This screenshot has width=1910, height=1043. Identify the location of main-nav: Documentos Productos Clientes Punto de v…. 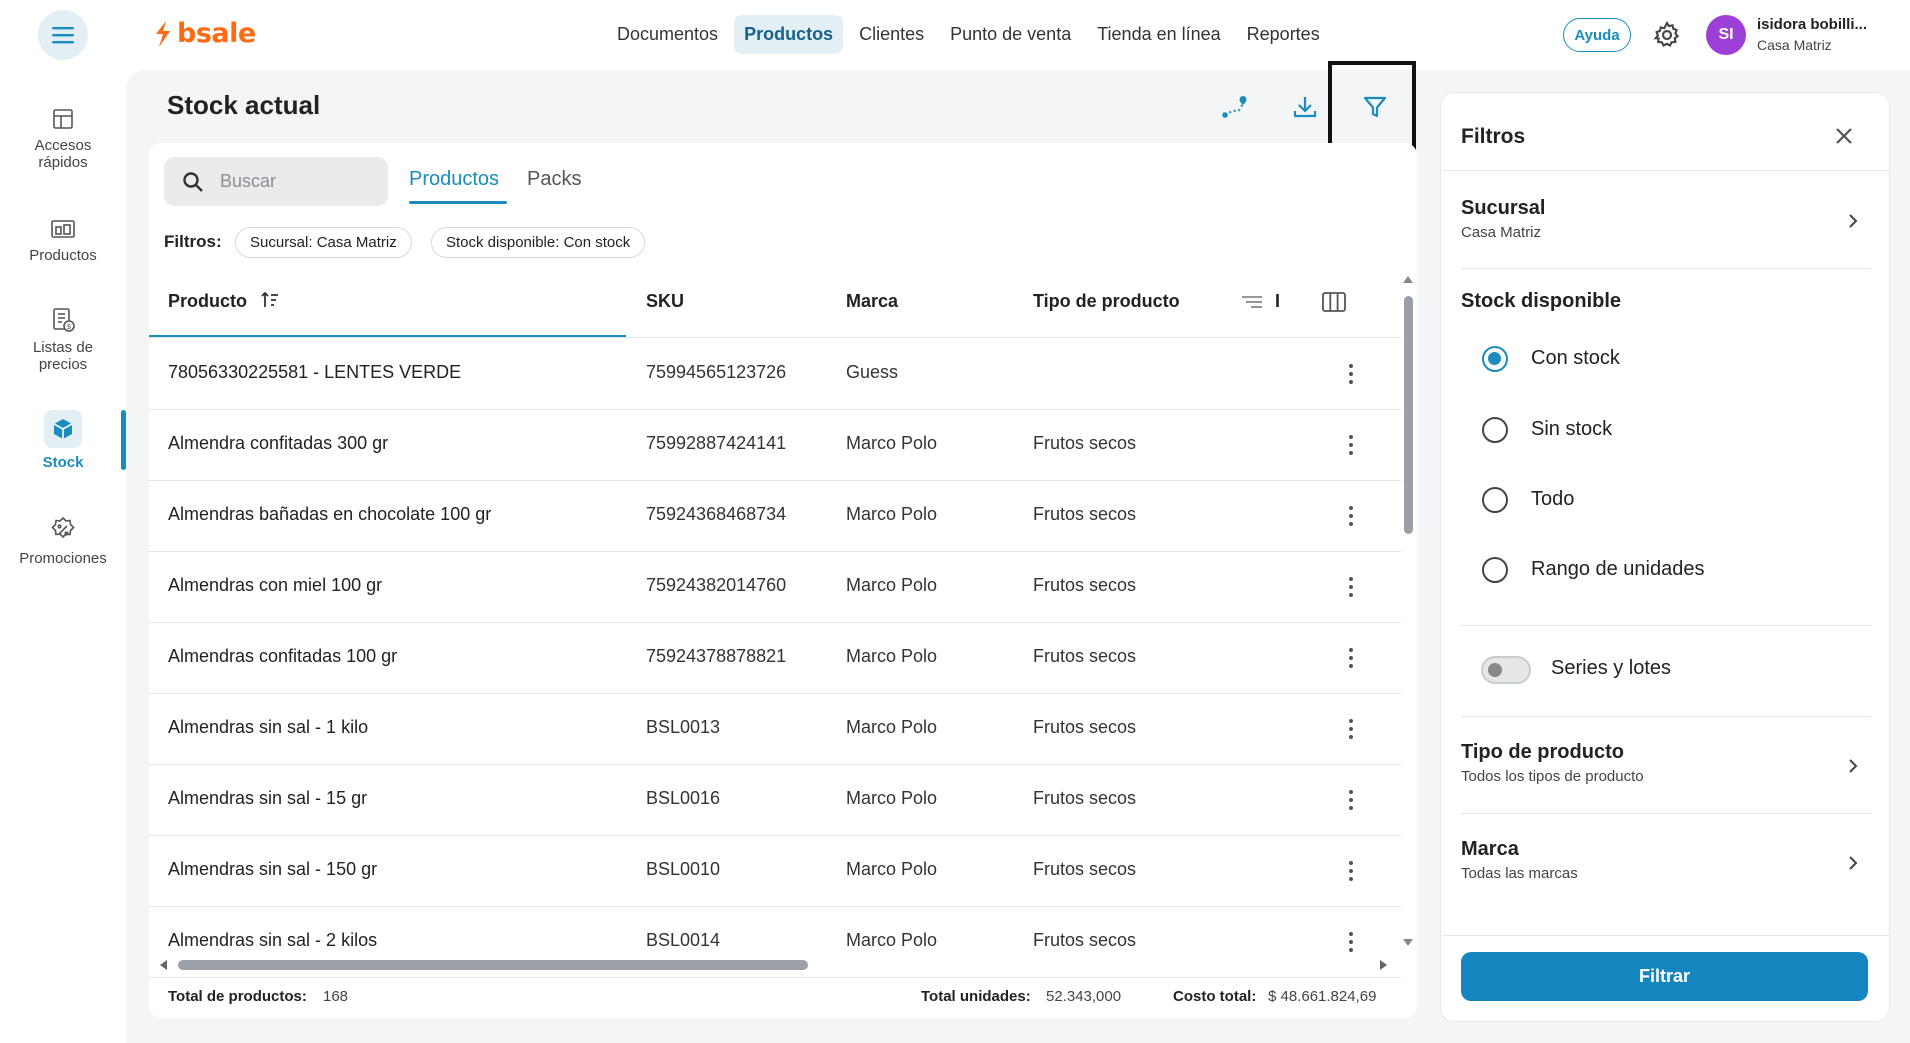
(968, 34).